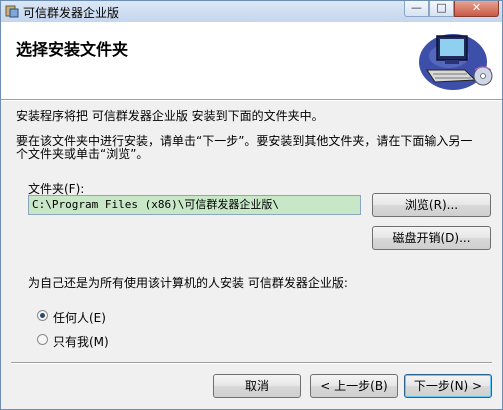 Image resolution: width=503 pixels, height=410 pixels. What do you see at coordinates (257, 386) in the screenshot?
I see `cancel-button: 取消` at bounding box center [257, 386].